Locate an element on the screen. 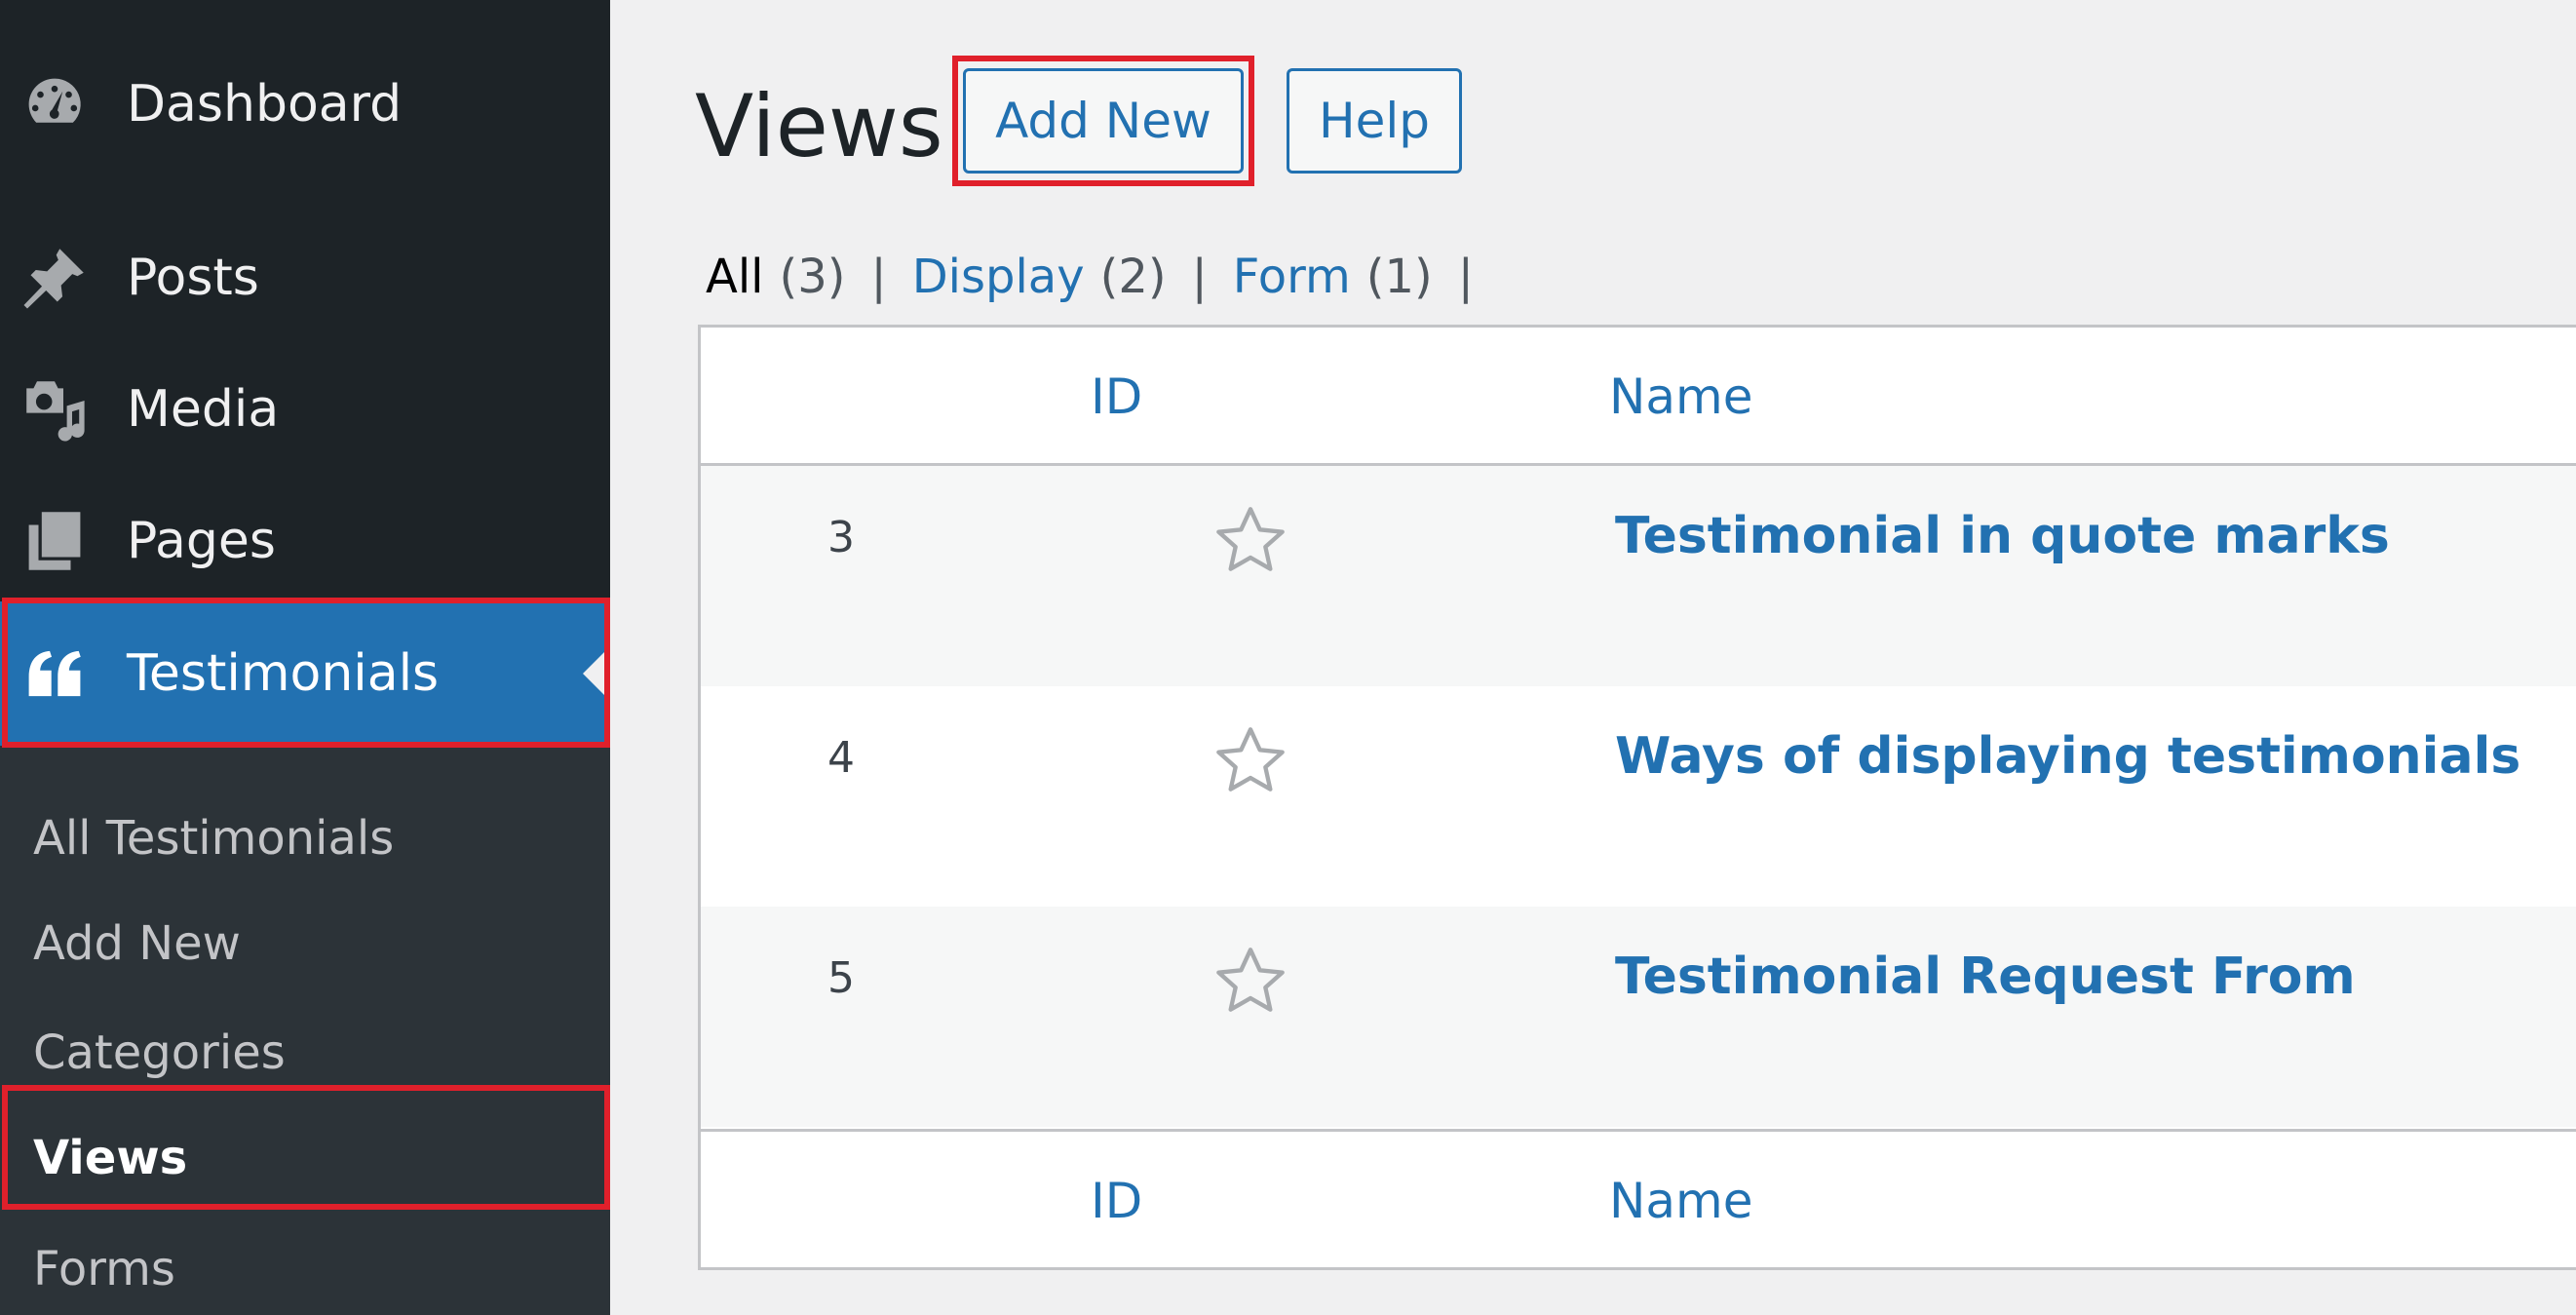 This screenshot has width=2576, height=1315. table-footer: ID Name is located at coordinates (1638, 1198).